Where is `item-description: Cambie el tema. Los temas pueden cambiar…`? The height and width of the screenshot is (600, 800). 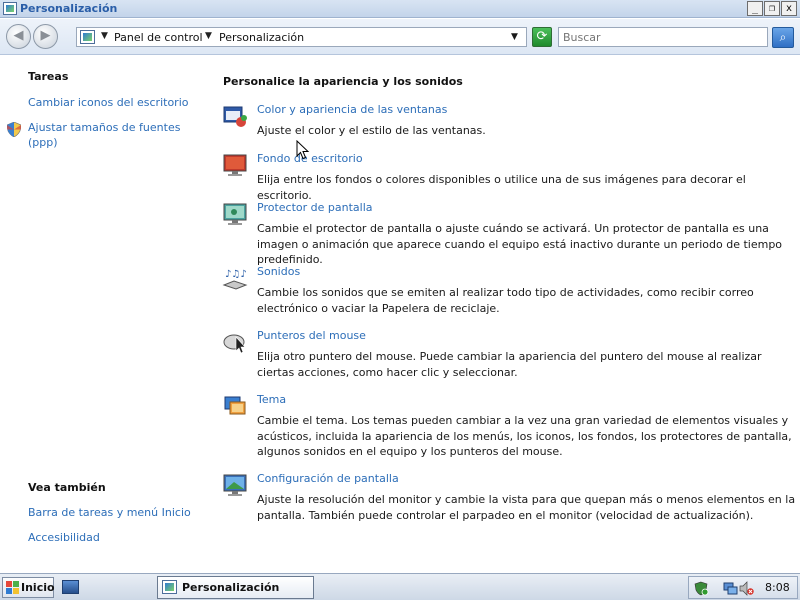 item-description: Cambie el tema. Los temas pueden cambiar… is located at coordinates (524, 436).